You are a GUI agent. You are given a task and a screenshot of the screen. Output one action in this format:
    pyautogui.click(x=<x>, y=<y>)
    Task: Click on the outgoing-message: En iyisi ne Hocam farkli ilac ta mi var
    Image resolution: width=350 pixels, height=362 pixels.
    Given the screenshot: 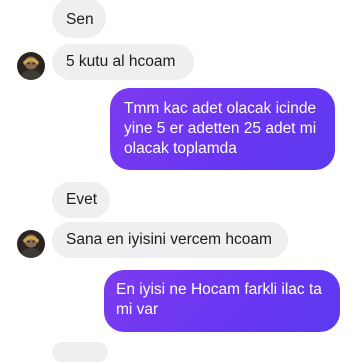 What is the action you would take?
    pyautogui.click(x=222, y=301)
    